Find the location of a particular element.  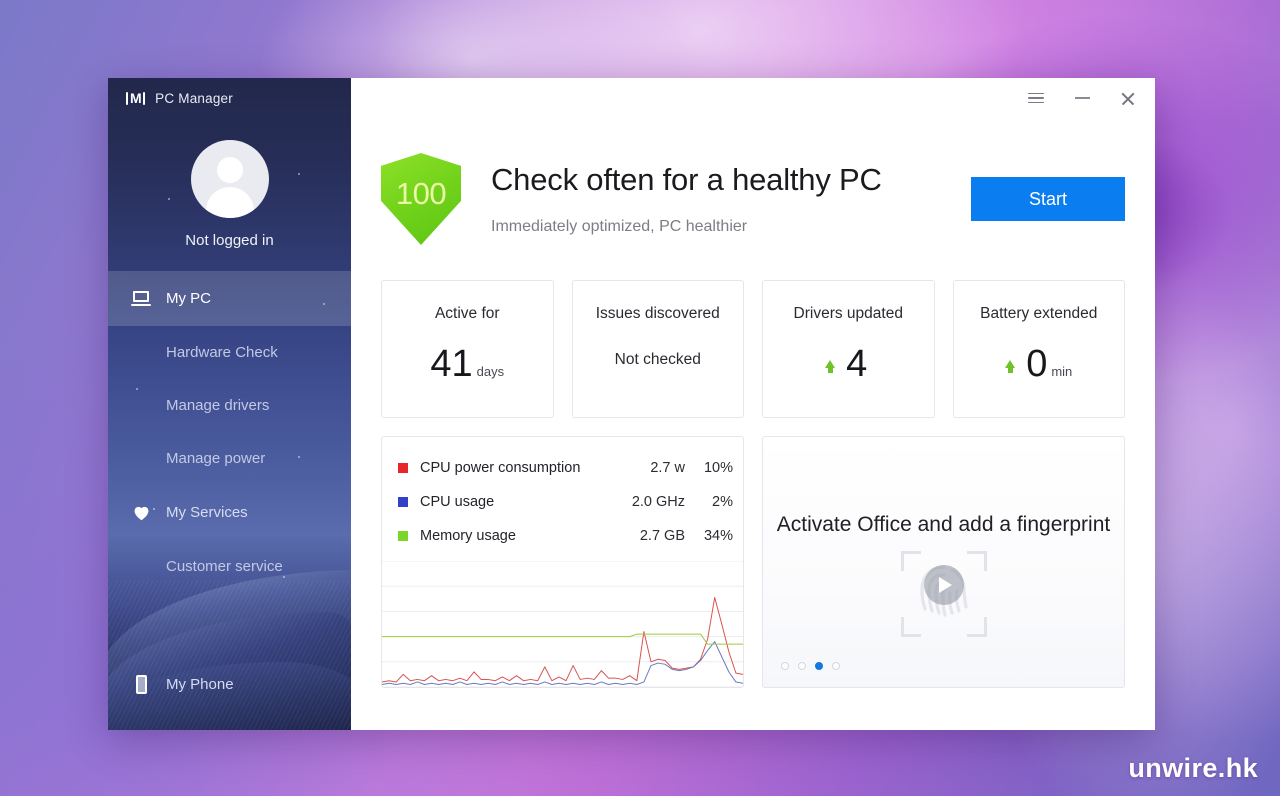

pc-manager-logo-icon: M is located at coordinates (136, 98).